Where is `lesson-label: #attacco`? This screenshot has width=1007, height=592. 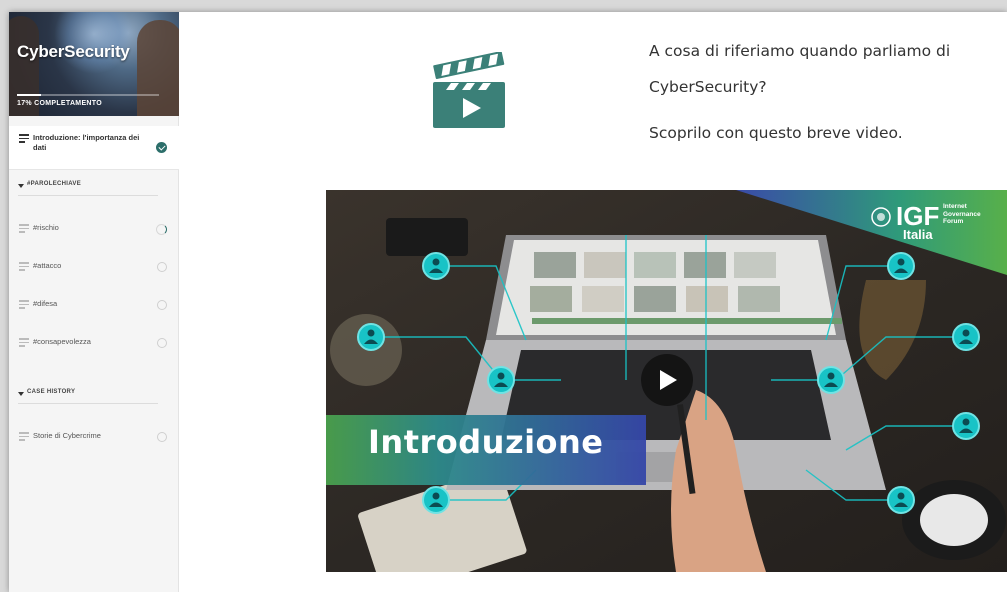 lesson-label: #attacco is located at coordinates (47, 265).